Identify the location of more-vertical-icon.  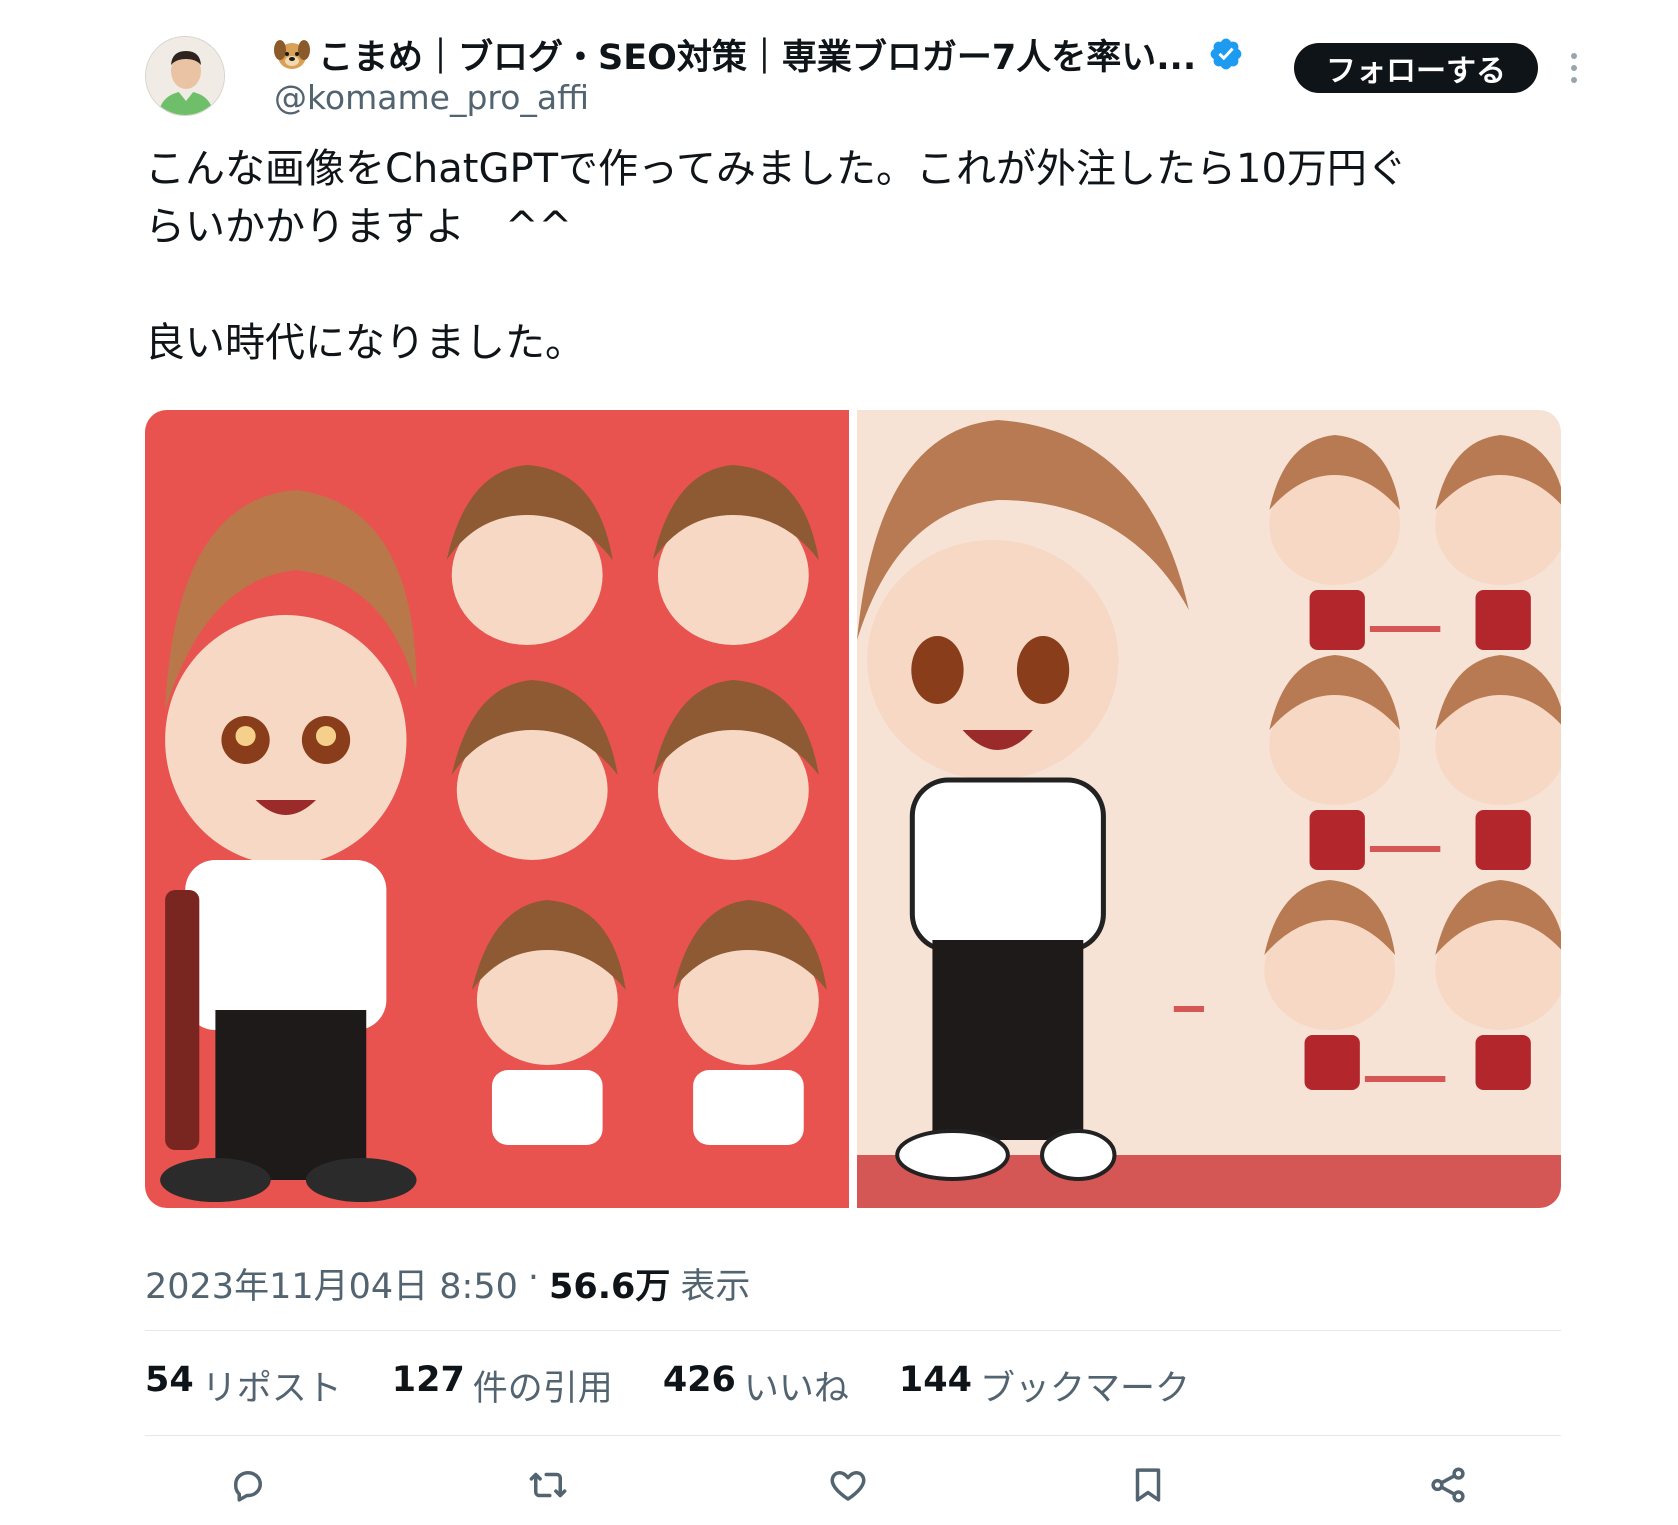
(1574, 68).